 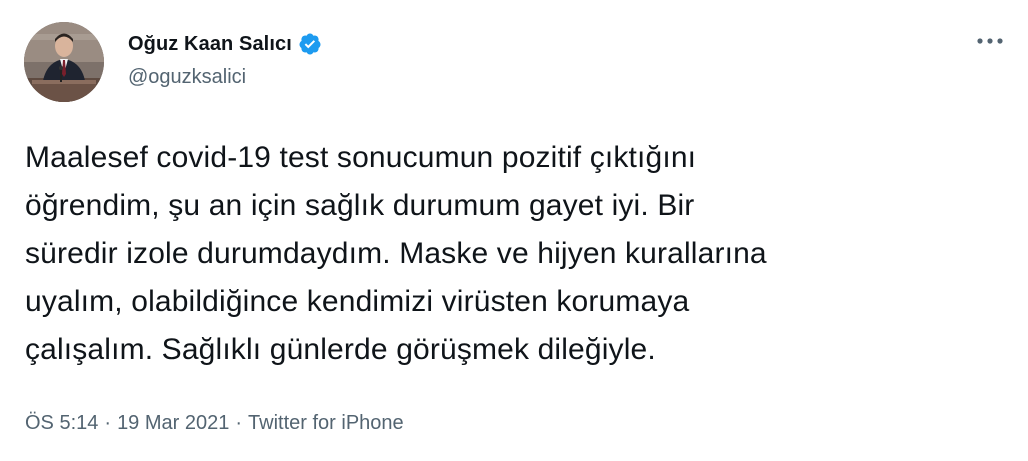 I want to click on author-handle: @oguzksalici, so click(x=187, y=77).